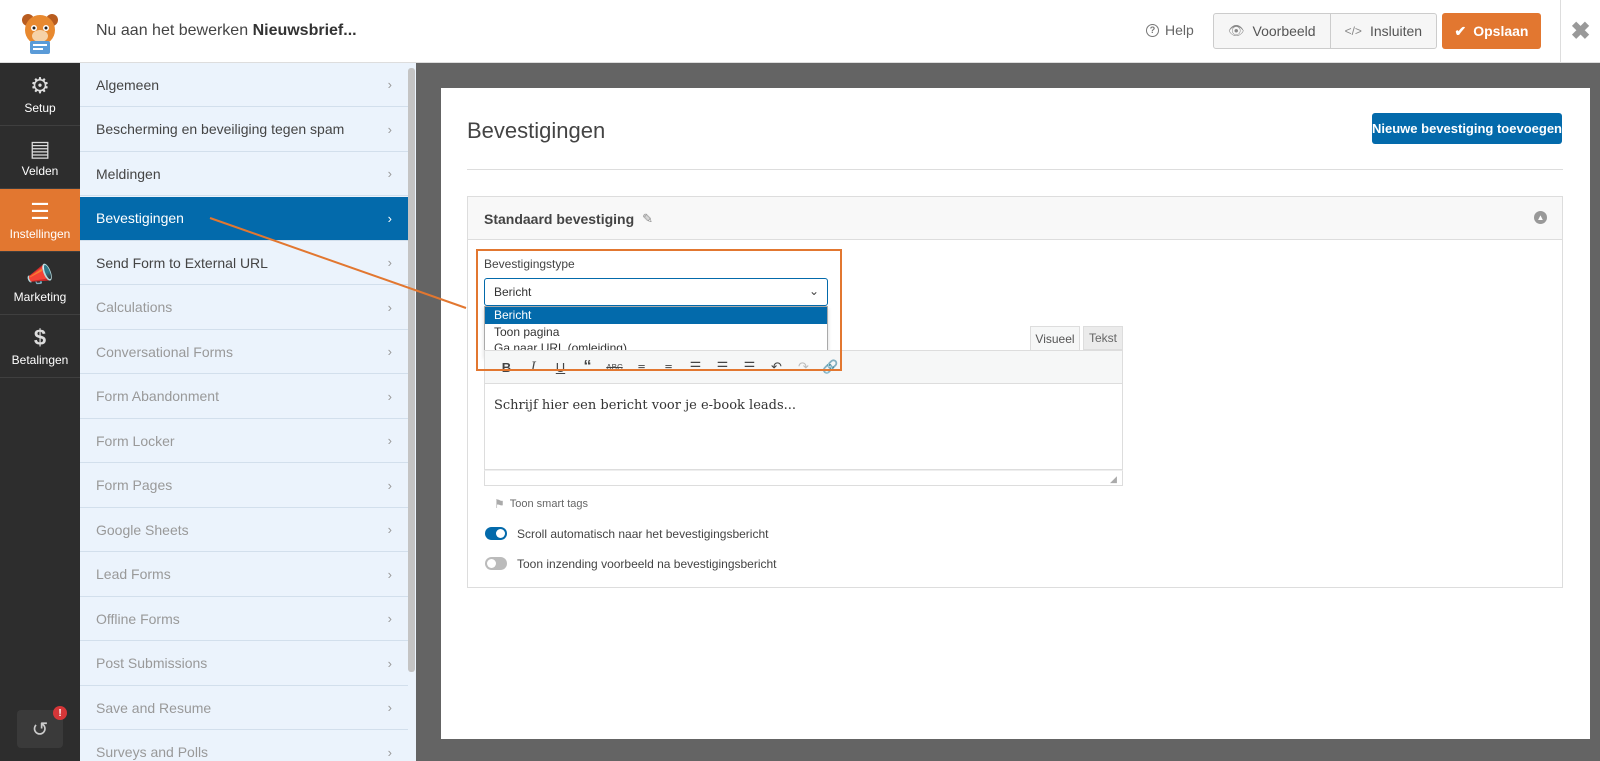  I want to click on settings-item: Save and Resume ›, so click(244, 708).